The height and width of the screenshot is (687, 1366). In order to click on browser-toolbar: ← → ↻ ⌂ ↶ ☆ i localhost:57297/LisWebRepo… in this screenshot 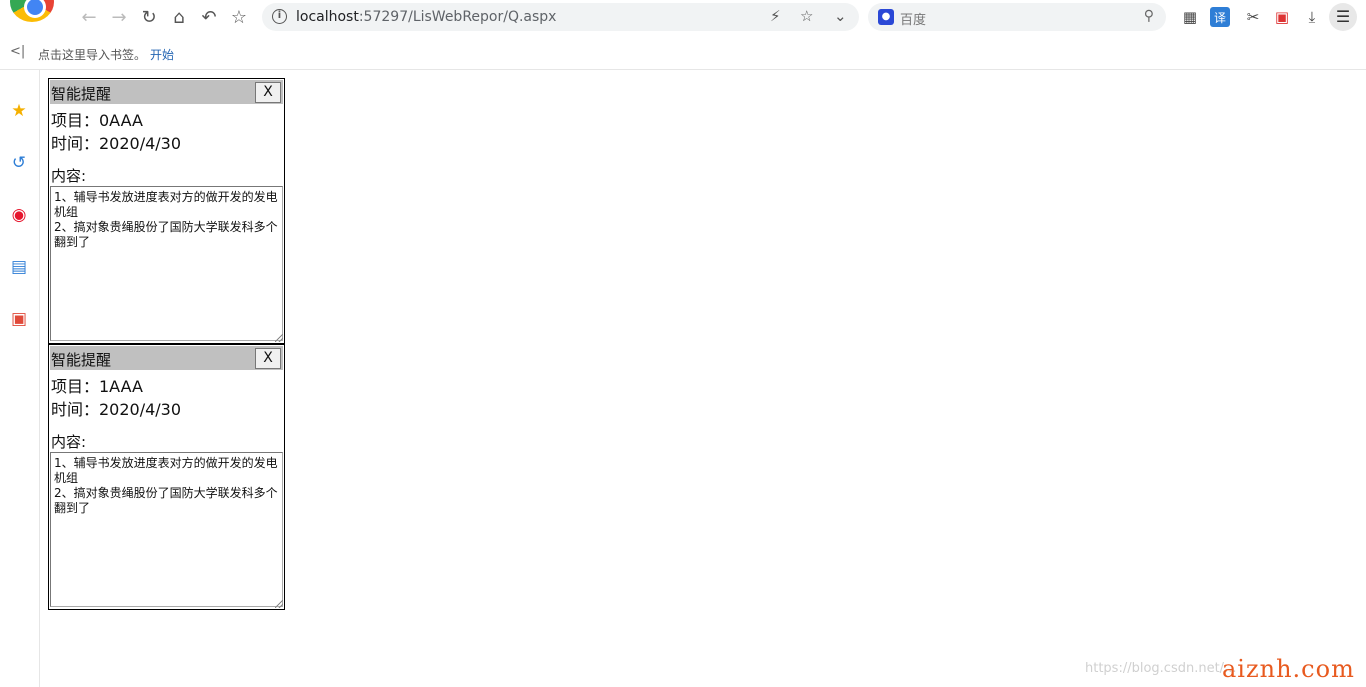, I will do `click(683, 18)`.